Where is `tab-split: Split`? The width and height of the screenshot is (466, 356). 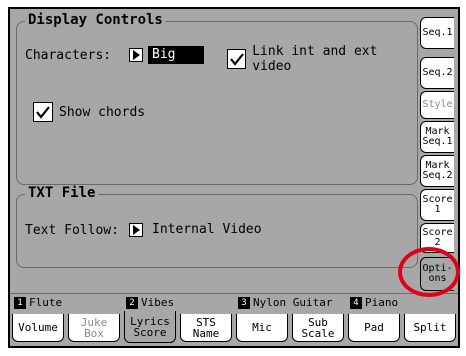
tab-split: Split is located at coordinates (430, 328).